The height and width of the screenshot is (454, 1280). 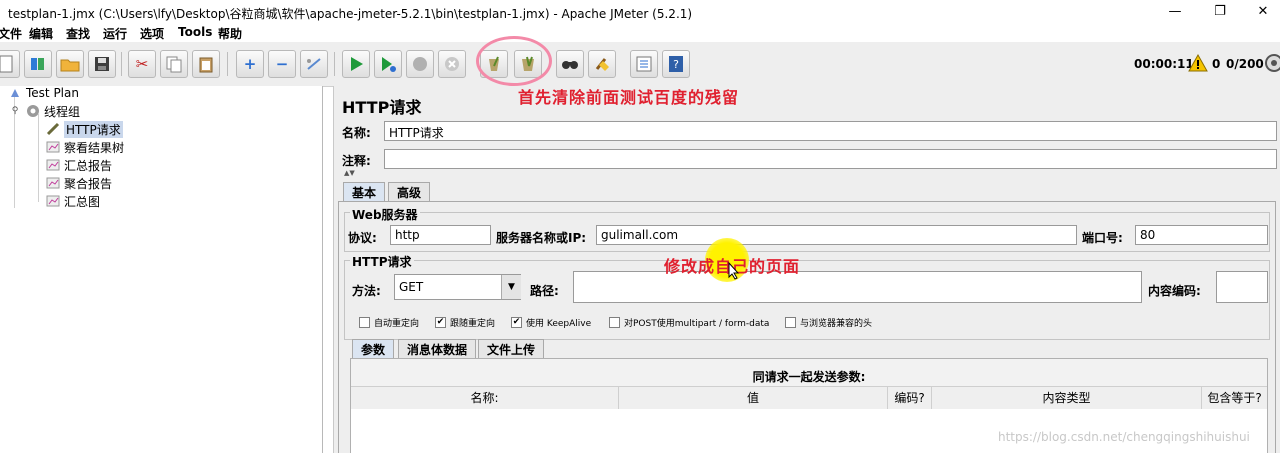 What do you see at coordinates (78, 33) in the screenshot?
I see `menu-search: 查找` at bounding box center [78, 33].